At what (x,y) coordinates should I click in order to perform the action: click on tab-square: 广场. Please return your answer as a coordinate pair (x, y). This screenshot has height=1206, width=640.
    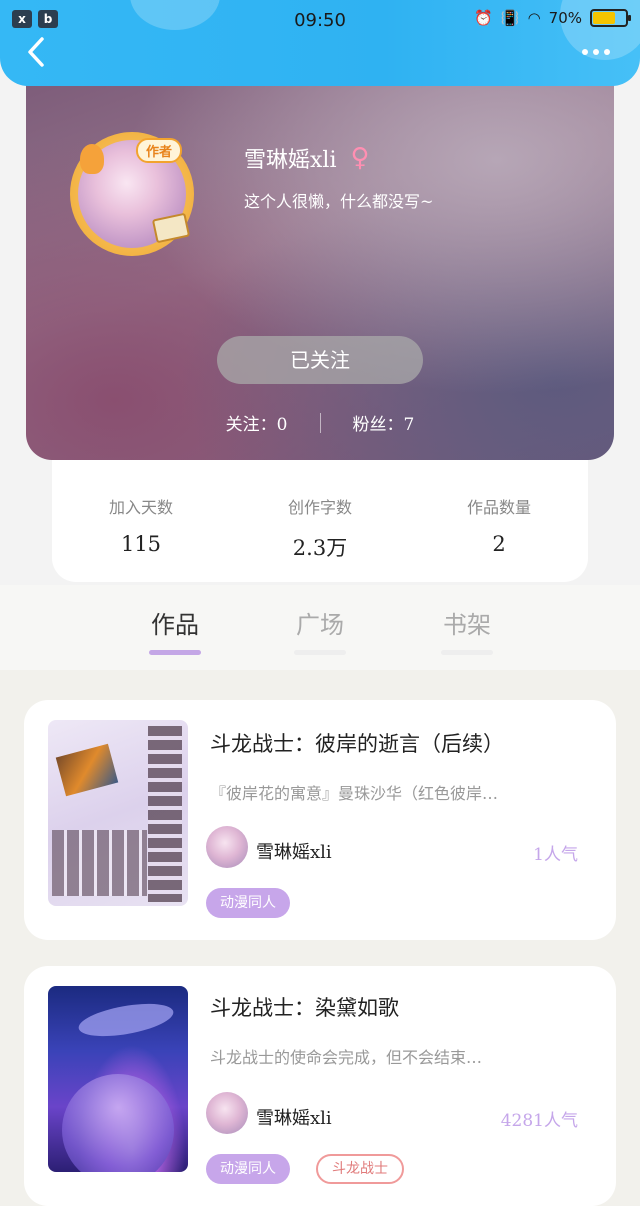
    Looking at the image, I should click on (320, 630).